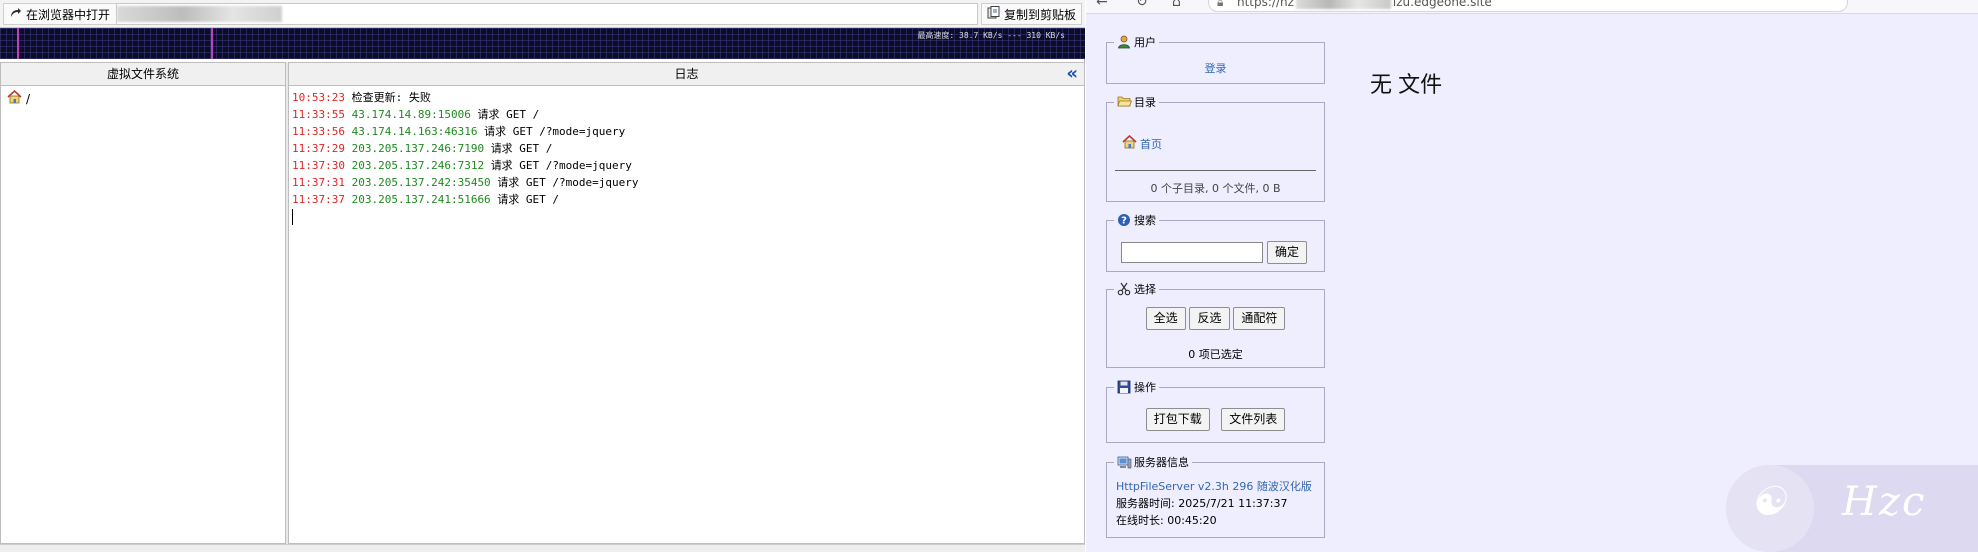  What do you see at coordinates (15, 14) in the screenshot?
I see `arrow-redo-icon` at bounding box center [15, 14].